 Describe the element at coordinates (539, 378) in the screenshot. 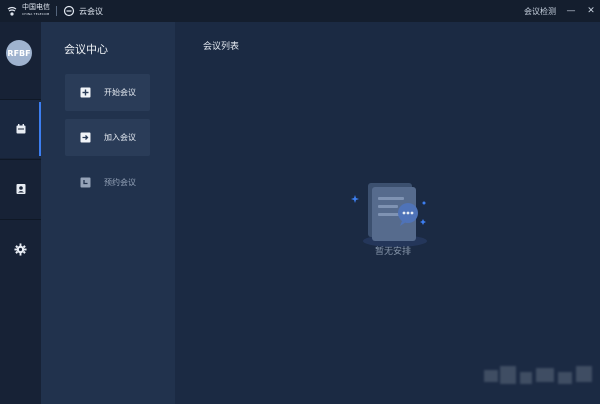

I see `watermark` at that location.